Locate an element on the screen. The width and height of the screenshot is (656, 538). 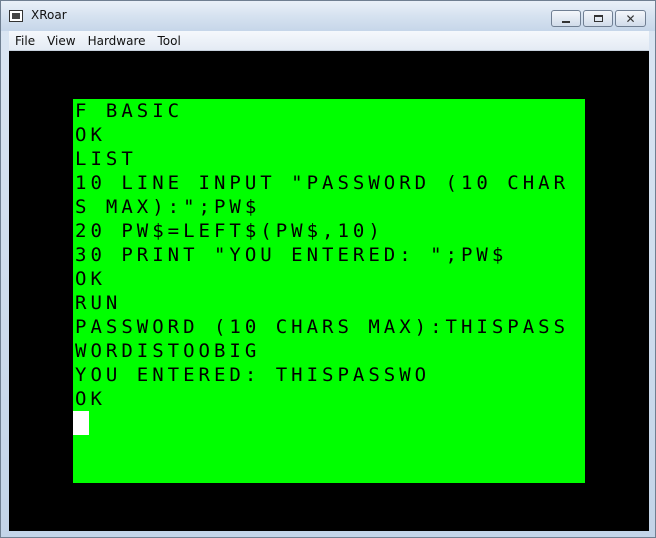
screen-line: RUN is located at coordinates (98, 303).